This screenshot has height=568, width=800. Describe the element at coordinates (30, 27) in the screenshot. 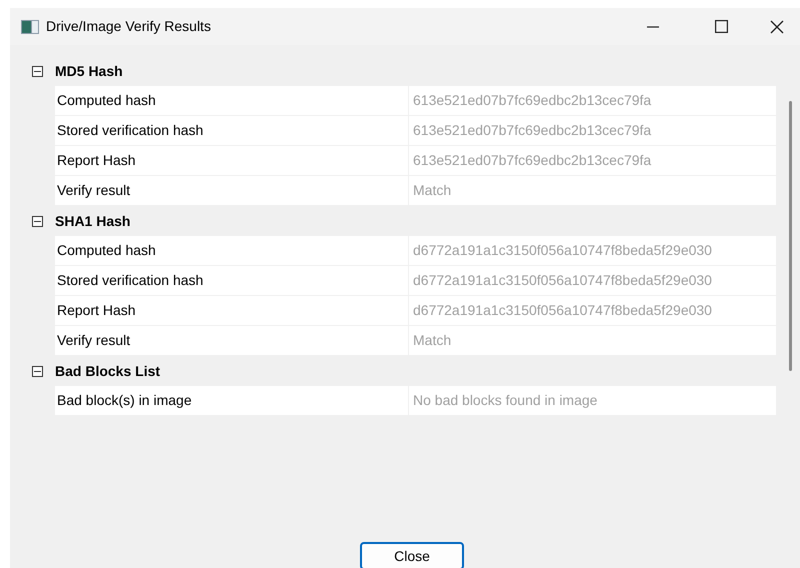

I see `app-icon` at that location.